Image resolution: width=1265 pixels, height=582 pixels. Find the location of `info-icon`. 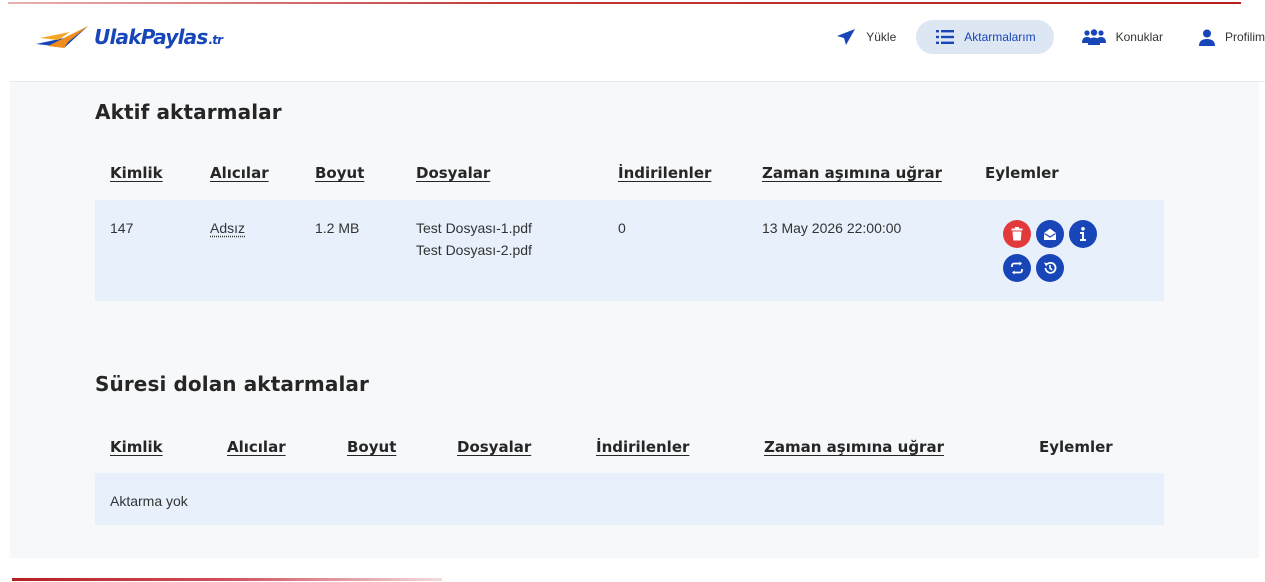

info-icon is located at coordinates (1083, 234).